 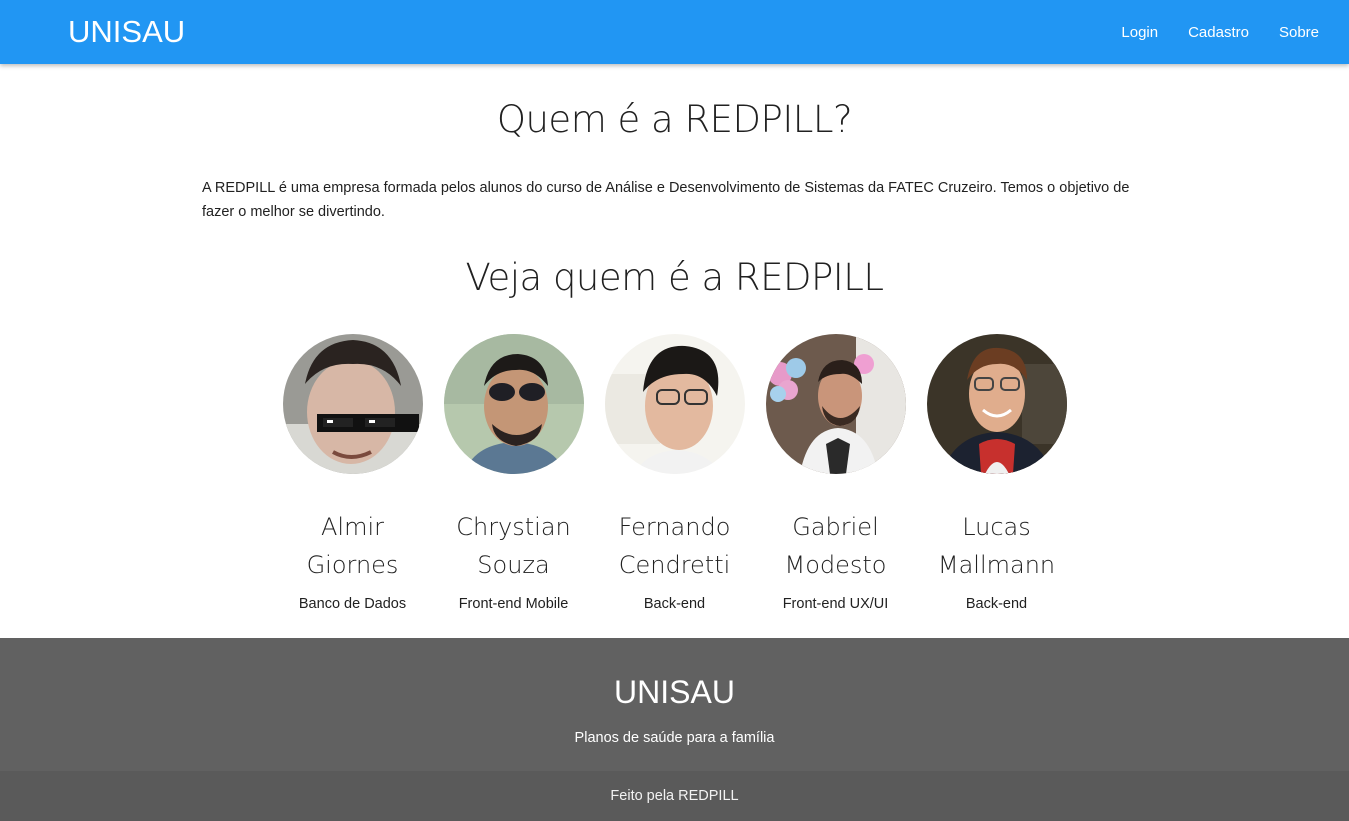 What do you see at coordinates (674, 692) in the screenshot?
I see `footer-brand: UNISAU` at bounding box center [674, 692].